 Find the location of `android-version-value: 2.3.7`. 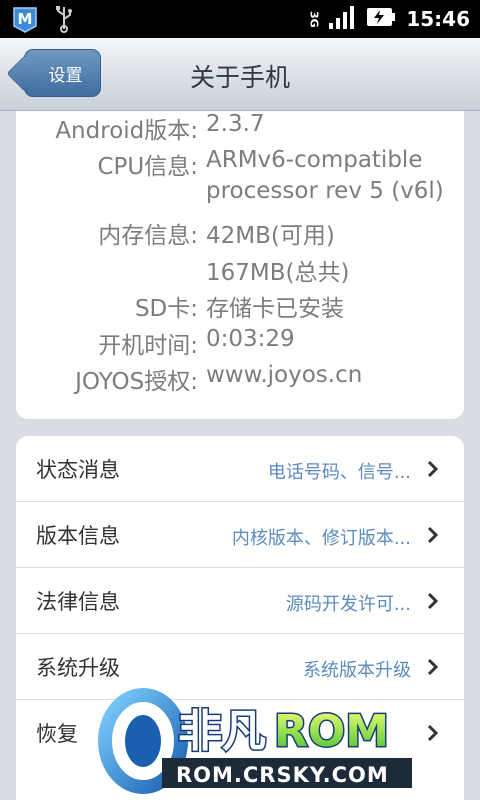

android-version-value: 2.3.7 is located at coordinates (235, 124).